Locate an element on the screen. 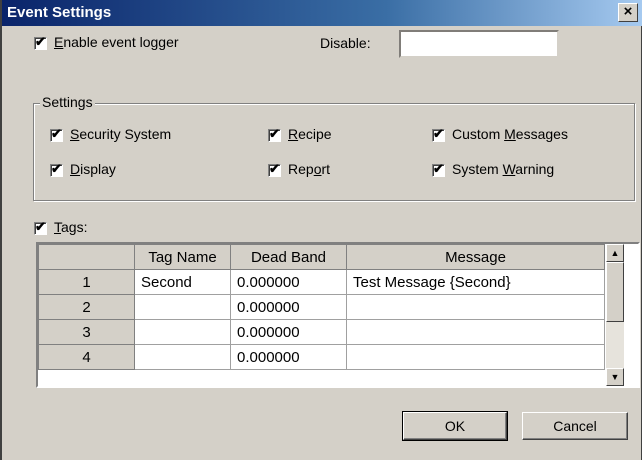 This screenshot has height=460, width=642. scroll-up-icon: ▲ is located at coordinates (615, 253).